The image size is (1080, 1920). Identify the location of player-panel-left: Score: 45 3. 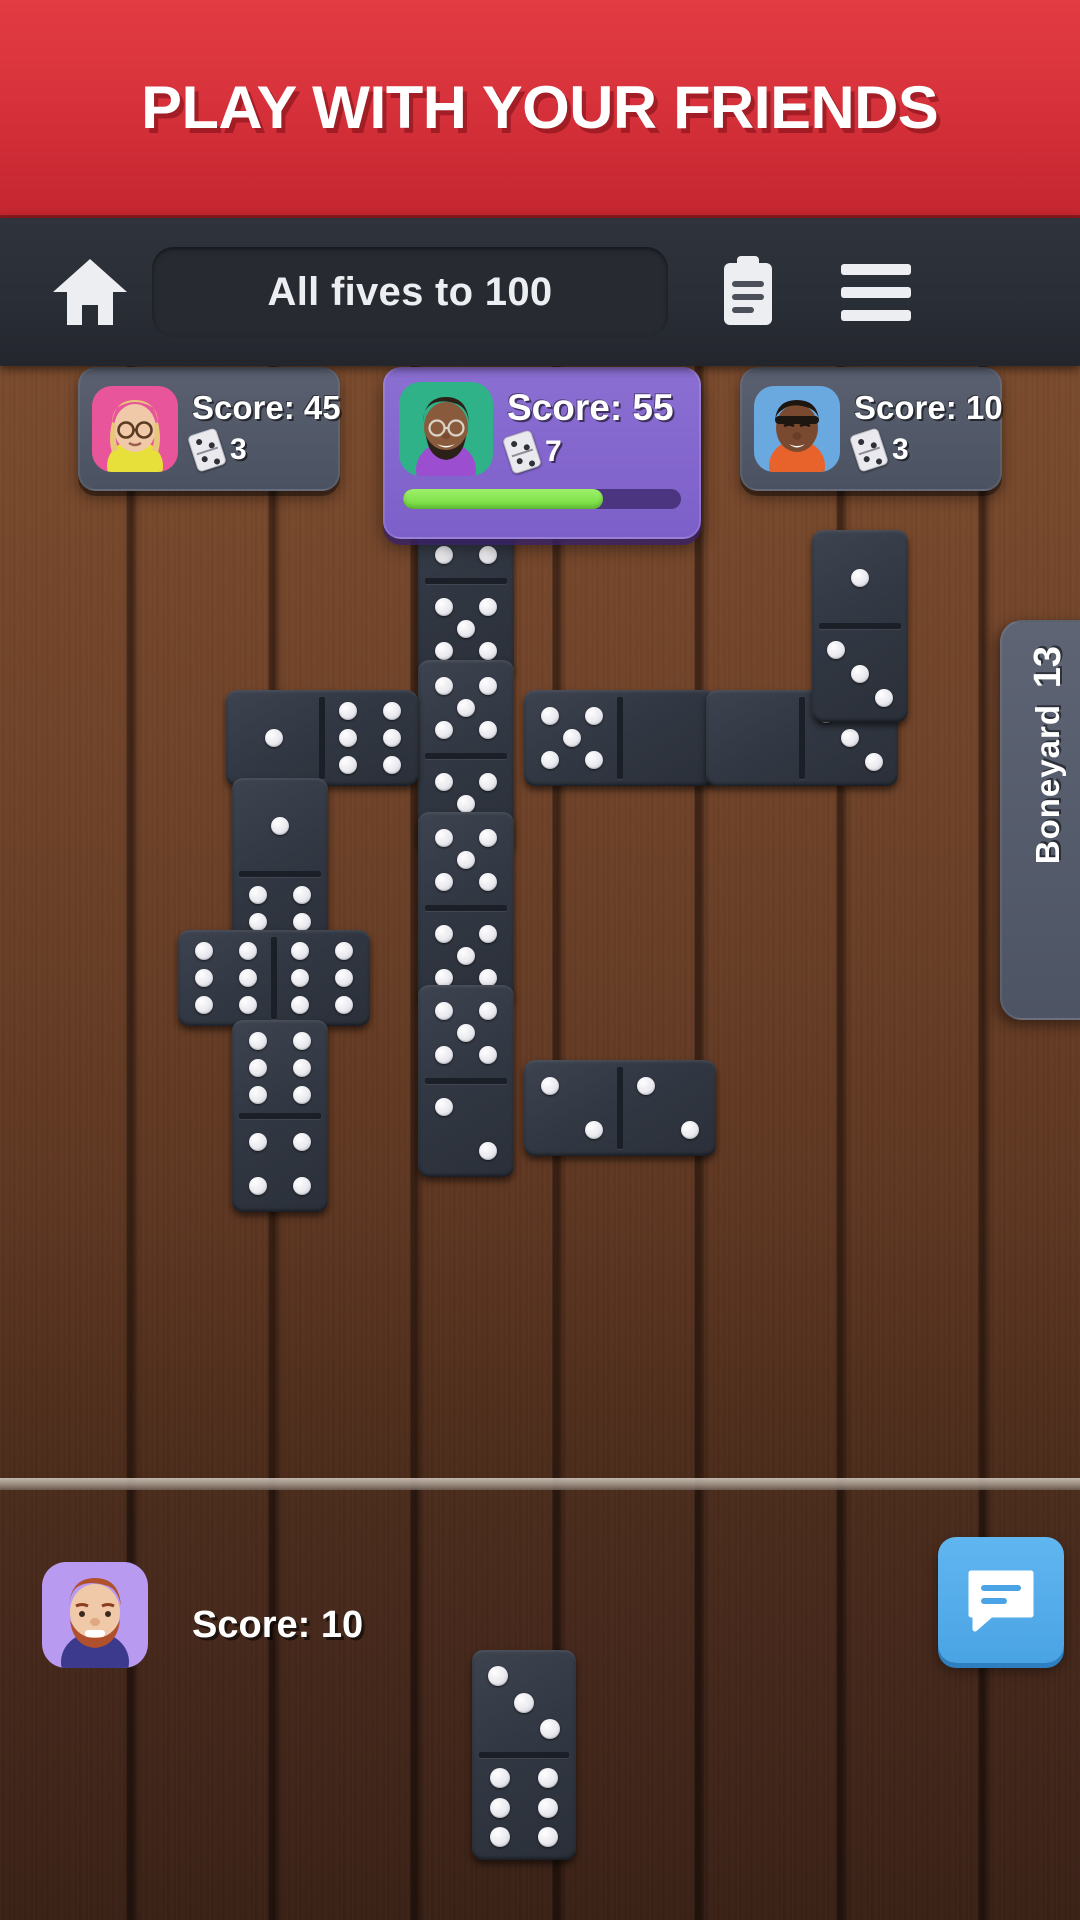
(209, 429).